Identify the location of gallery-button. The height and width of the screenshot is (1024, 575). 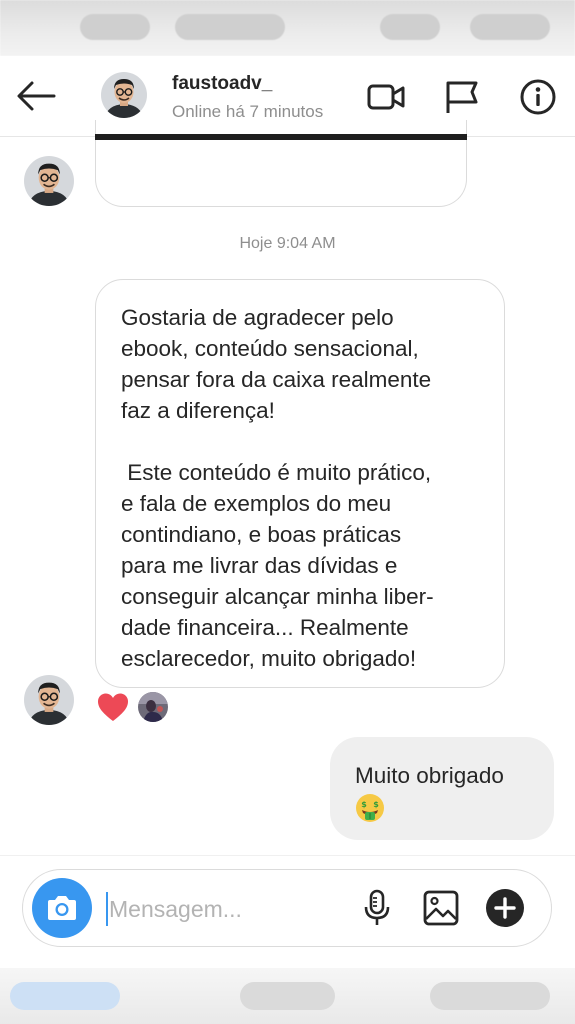
(441, 908).